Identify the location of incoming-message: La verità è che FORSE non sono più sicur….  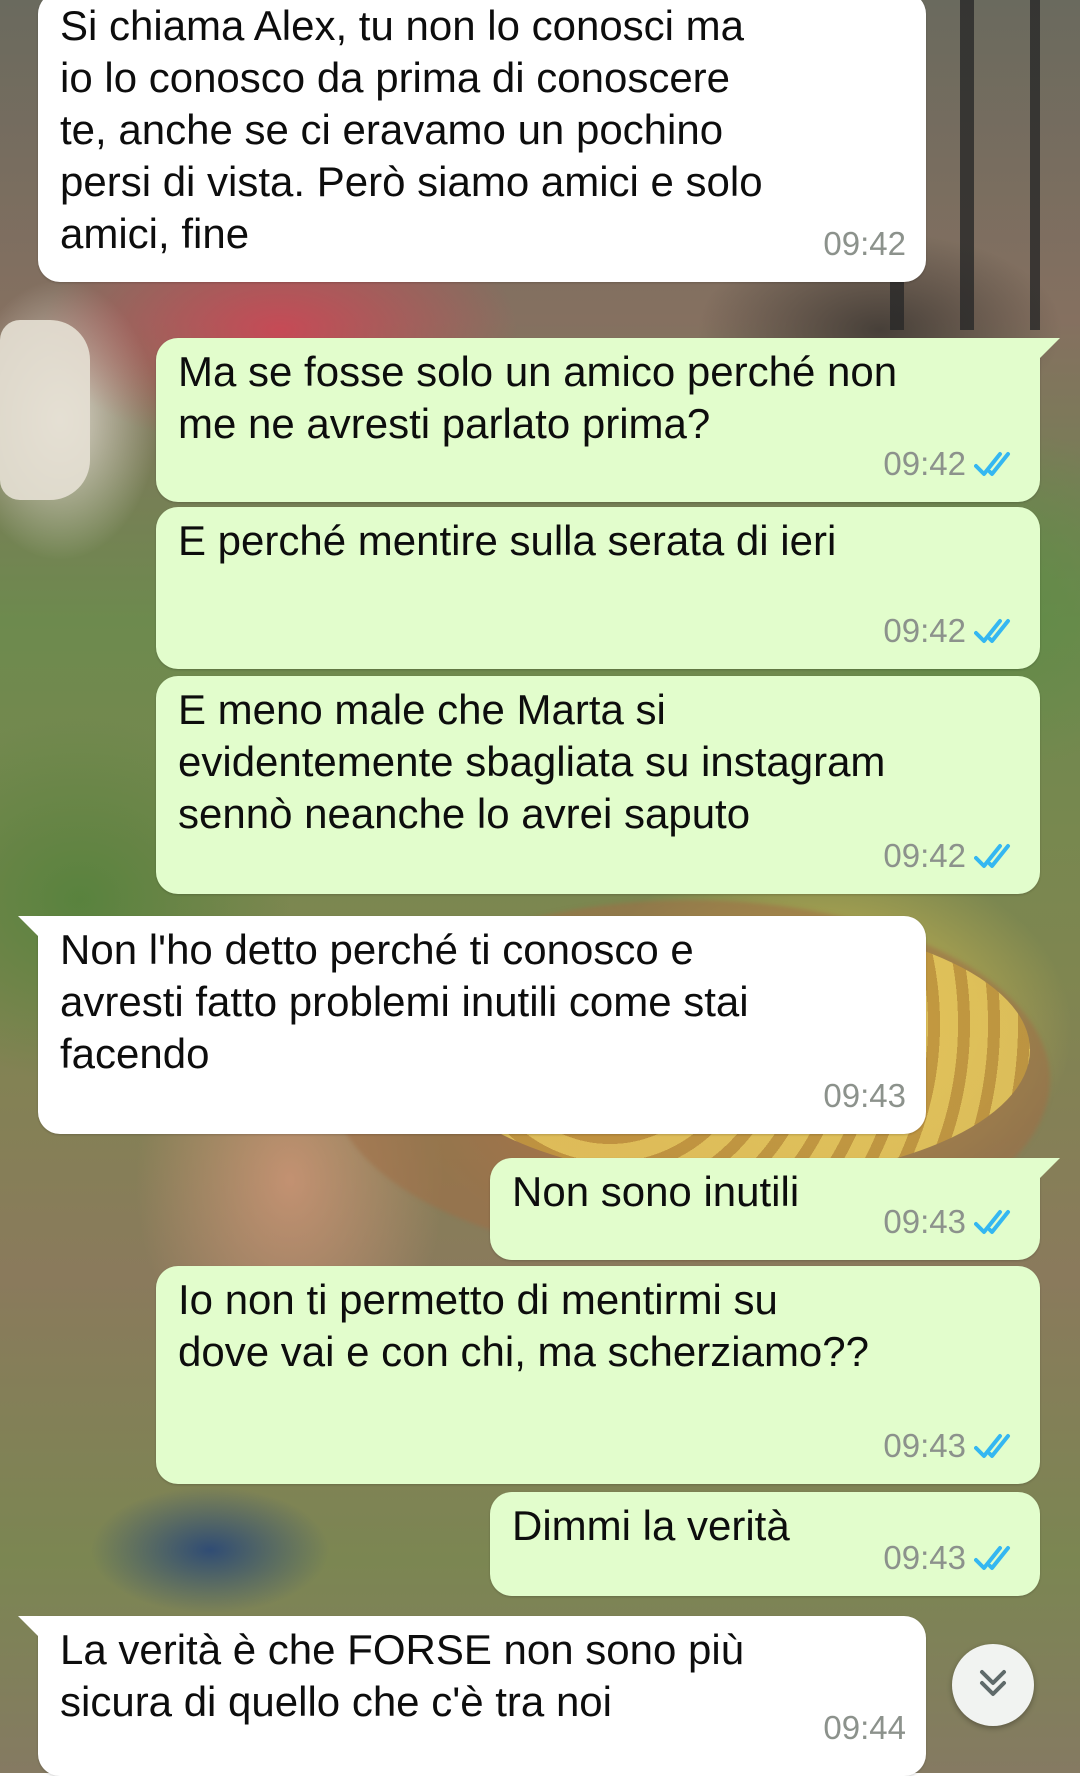
(472, 1696).